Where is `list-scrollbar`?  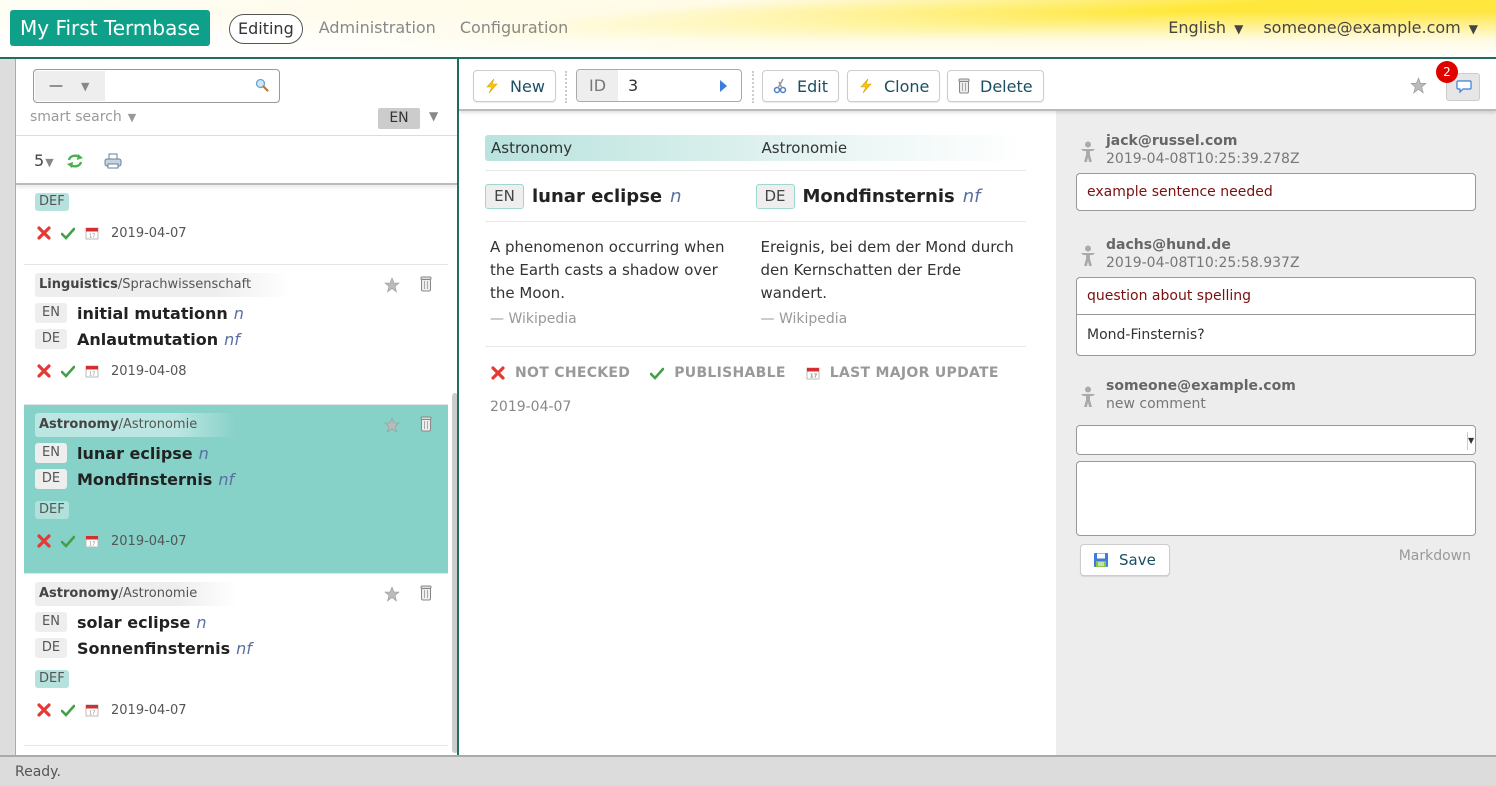 list-scrollbar is located at coordinates (454, 573).